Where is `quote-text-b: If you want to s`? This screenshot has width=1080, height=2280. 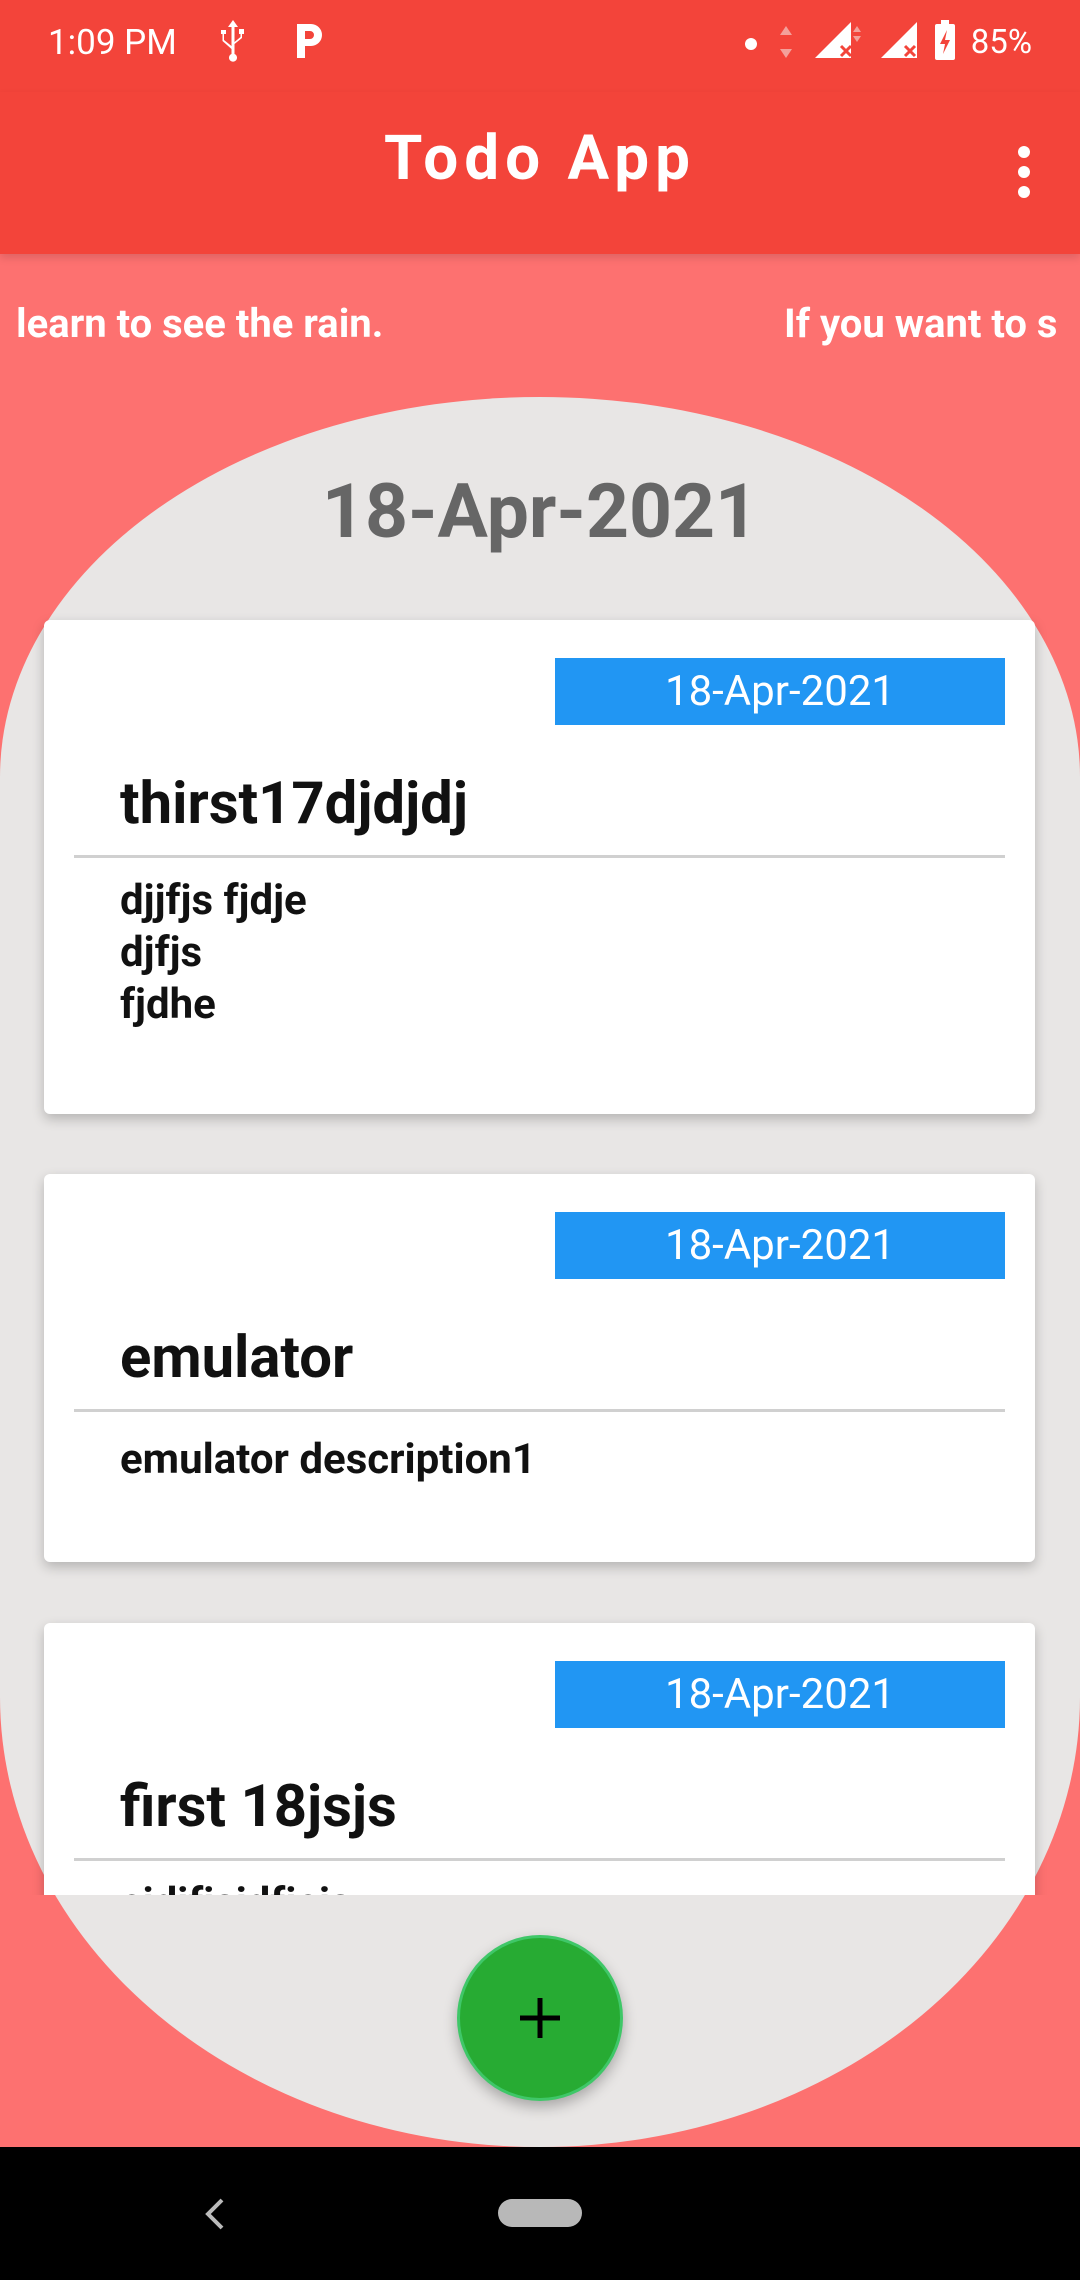
quote-text-b: If you want to s is located at coordinates (921, 323).